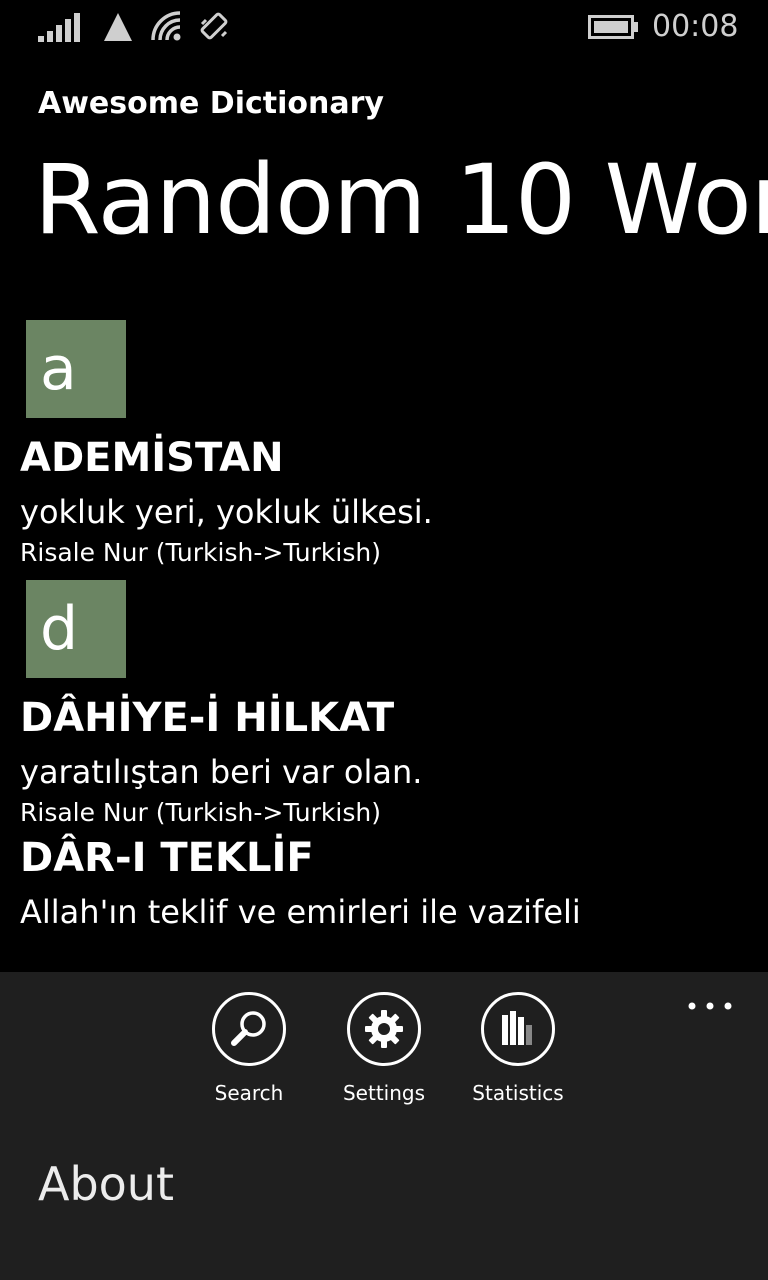 This screenshot has height=1280, width=768. Describe the element at coordinates (695, 26) in the screenshot. I see `status-clock: 00:08` at that location.